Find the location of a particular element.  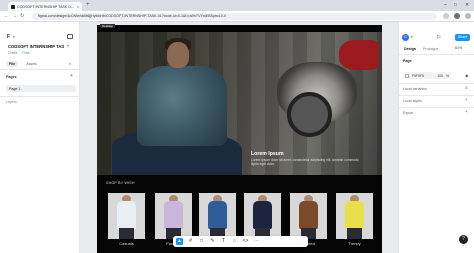

local-styles-label: Local styles is located at coordinates (412, 101).